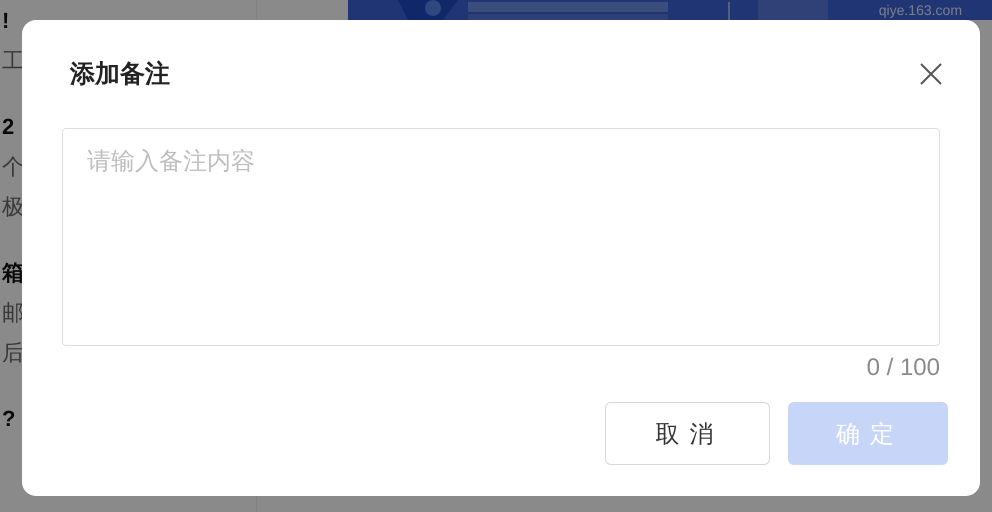  What do you see at coordinates (13, 313) in the screenshot?
I see `list-text: 邮` at bounding box center [13, 313].